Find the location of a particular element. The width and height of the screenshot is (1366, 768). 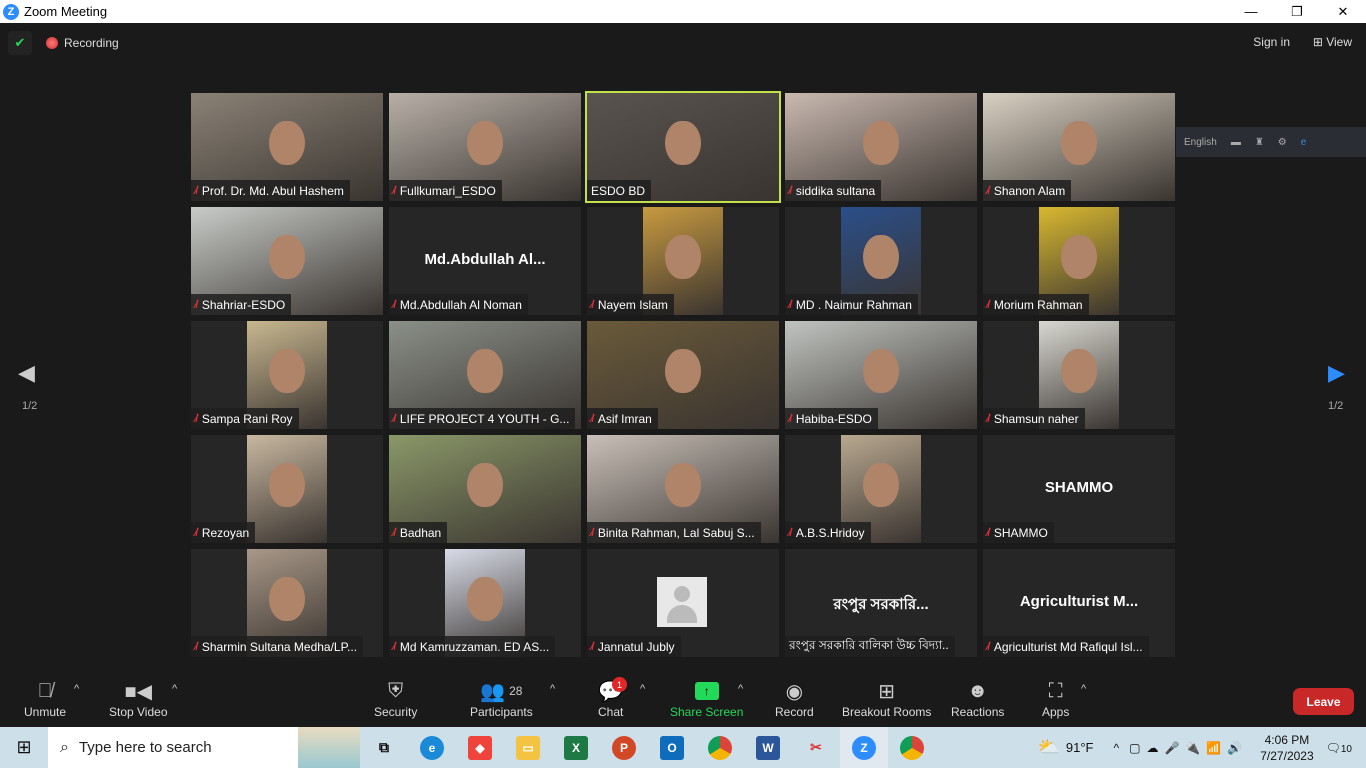

participant-tile: ⁄̸ Rezoyan is located at coordinates (287, 489).